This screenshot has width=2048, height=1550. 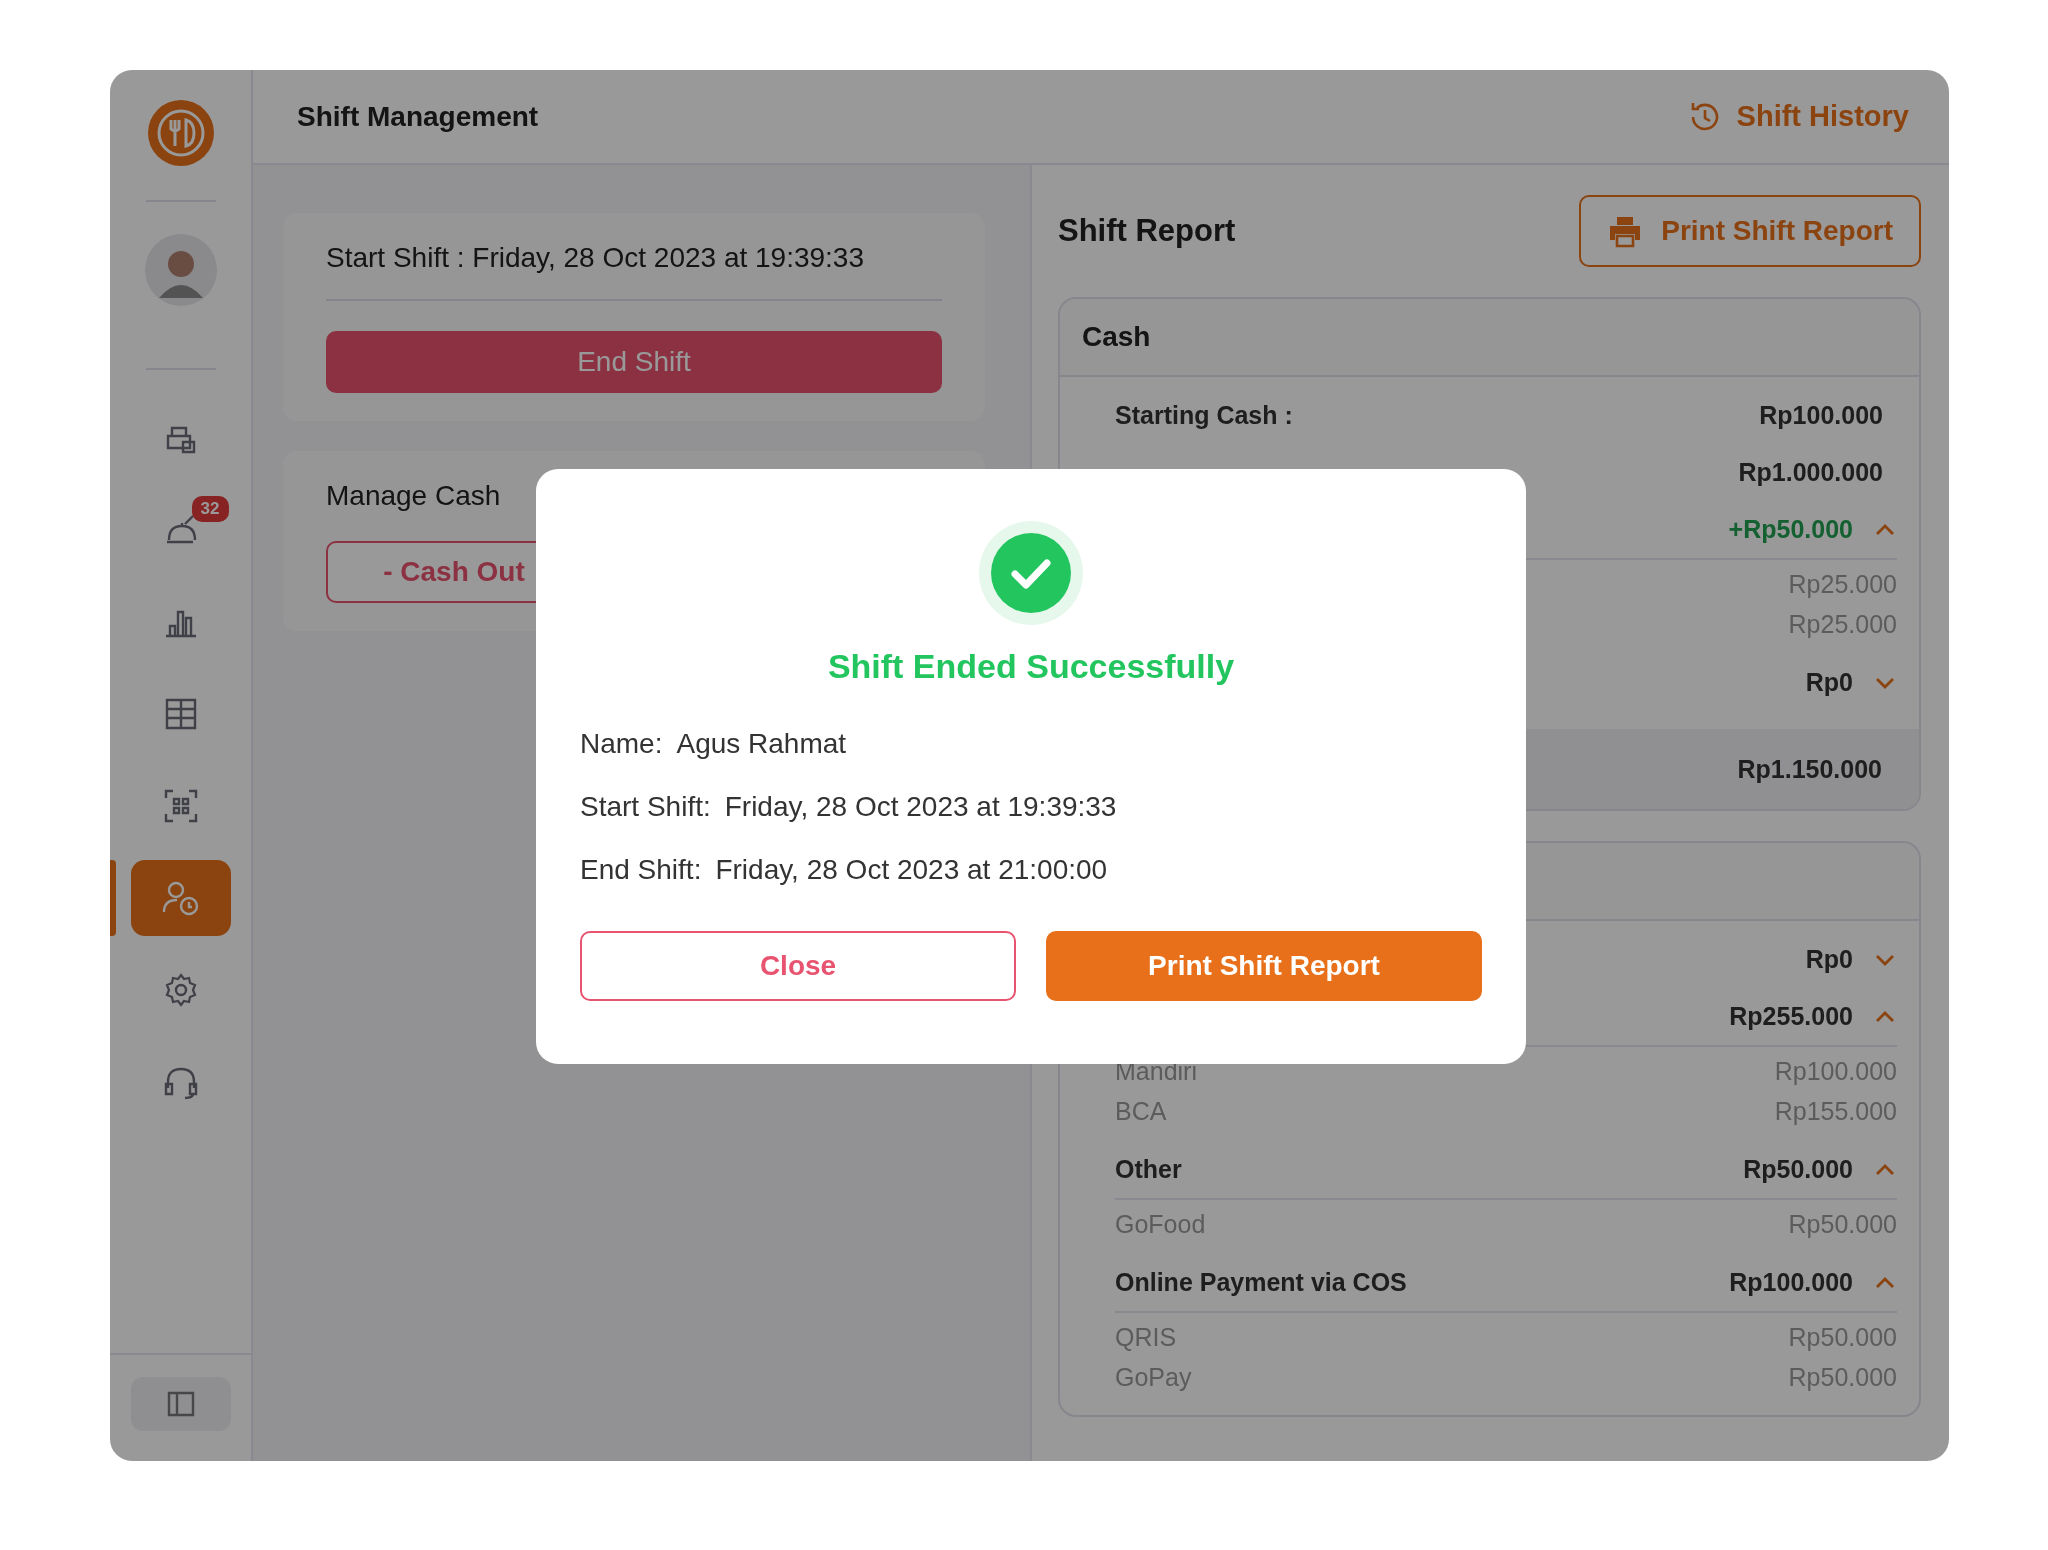 I want to click on qr-scan-icon, so click(x=180, y=806).